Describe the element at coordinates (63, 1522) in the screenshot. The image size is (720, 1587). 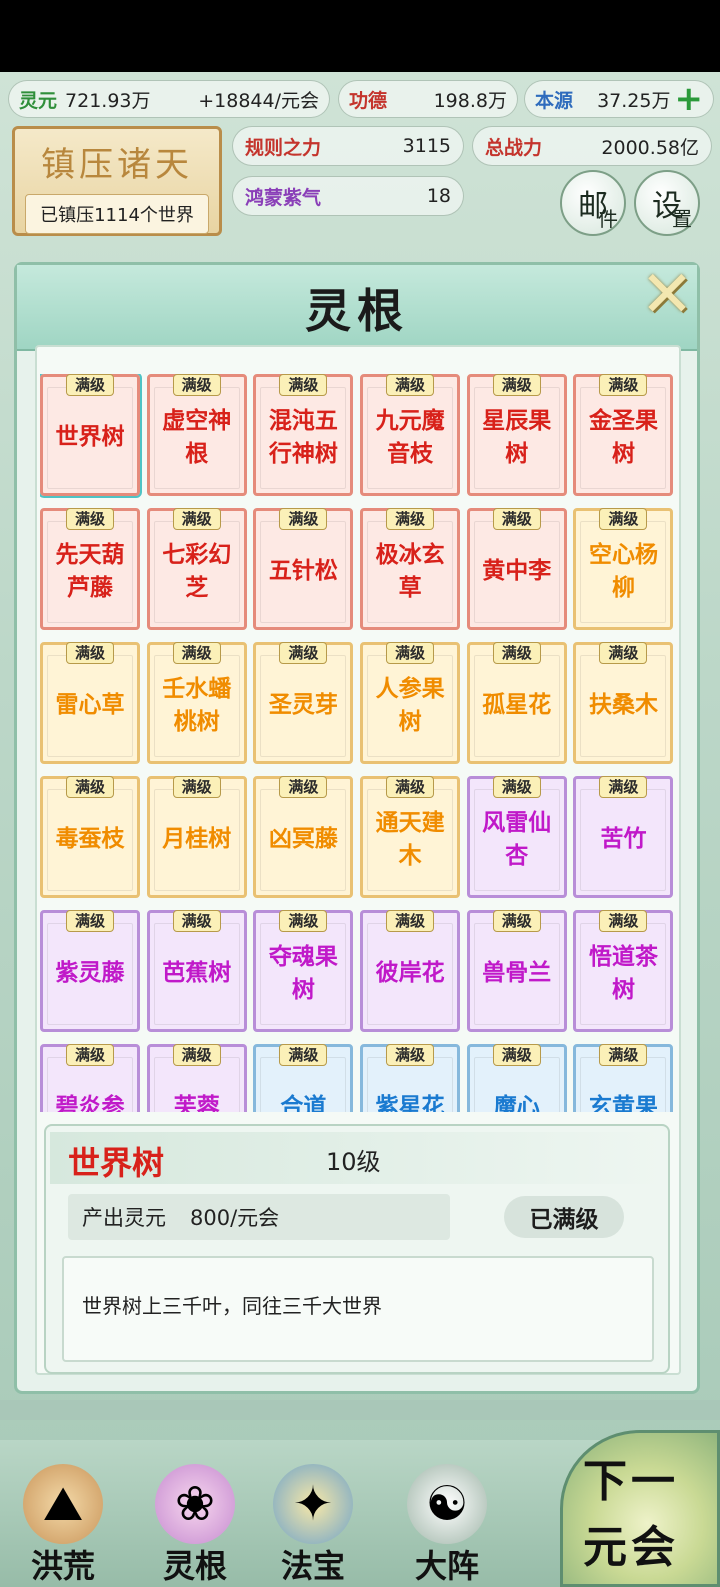
I see `nav-honghuang: ⛰ 洪荒` at that location.